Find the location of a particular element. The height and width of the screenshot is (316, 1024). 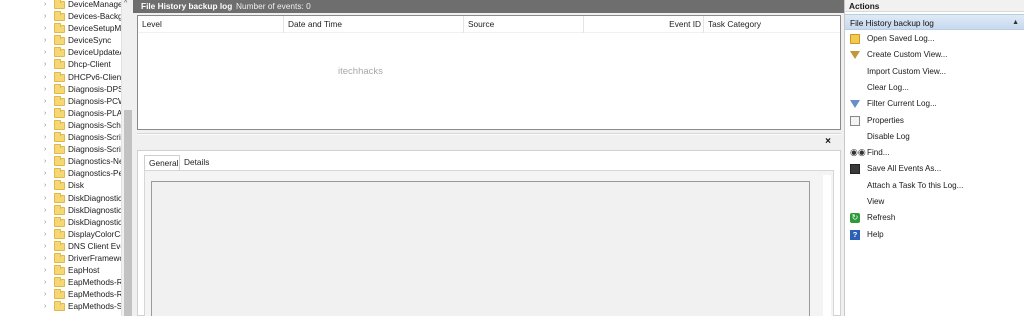

tree-item: › DeviceSync is located at coordinates (60, 41).